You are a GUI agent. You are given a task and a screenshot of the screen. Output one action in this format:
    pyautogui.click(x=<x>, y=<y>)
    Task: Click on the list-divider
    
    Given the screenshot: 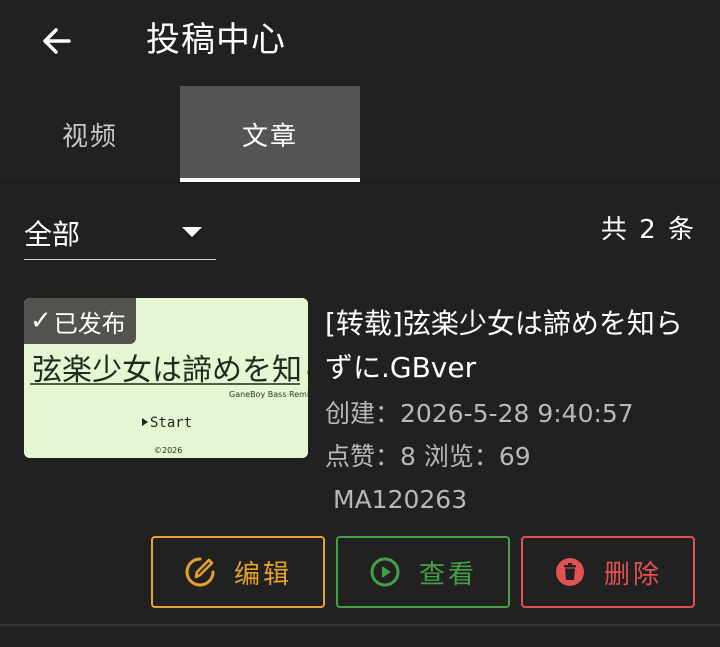 What is the action you would take?
    pyautogui.click(x=360, y=625)
    